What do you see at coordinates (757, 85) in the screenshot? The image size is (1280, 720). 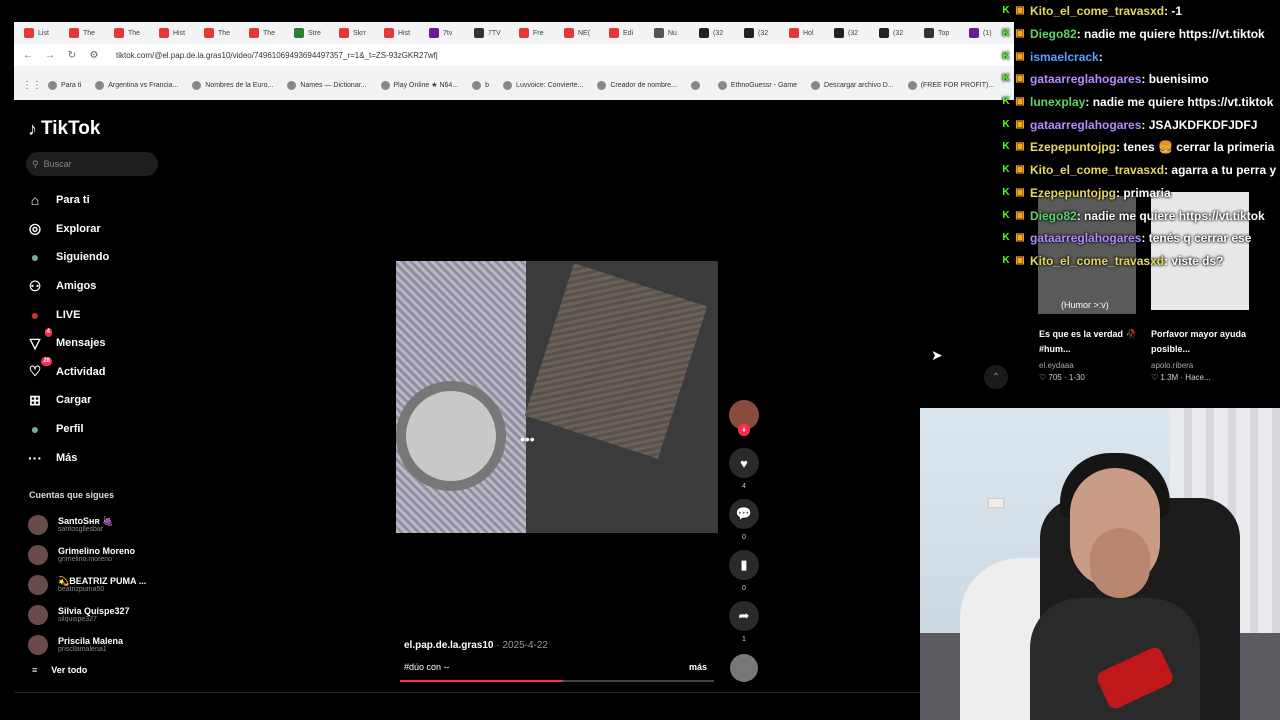 I see `bookmark: EthnoGuessr - Game` at bounding box center [757, 85].